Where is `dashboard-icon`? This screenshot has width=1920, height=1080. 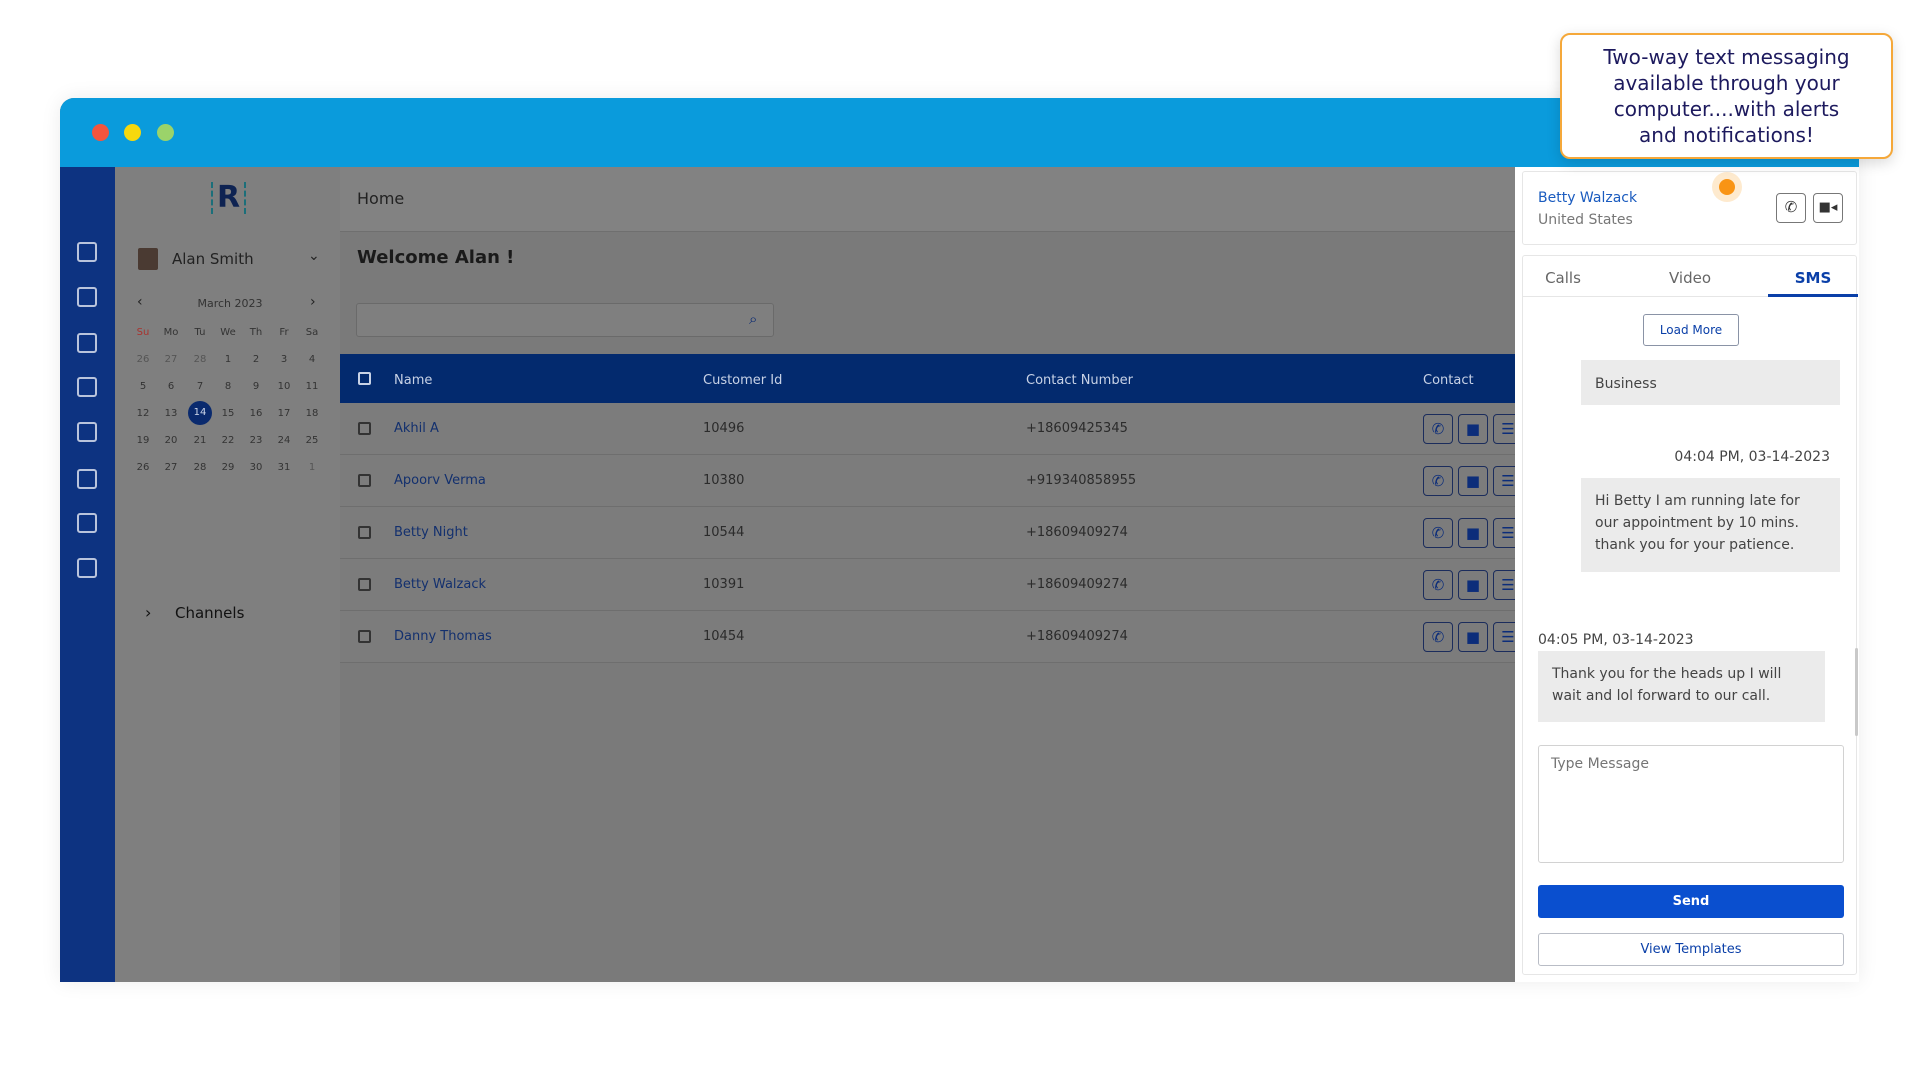
dashboard-icon is located at coordinates (87, 252).